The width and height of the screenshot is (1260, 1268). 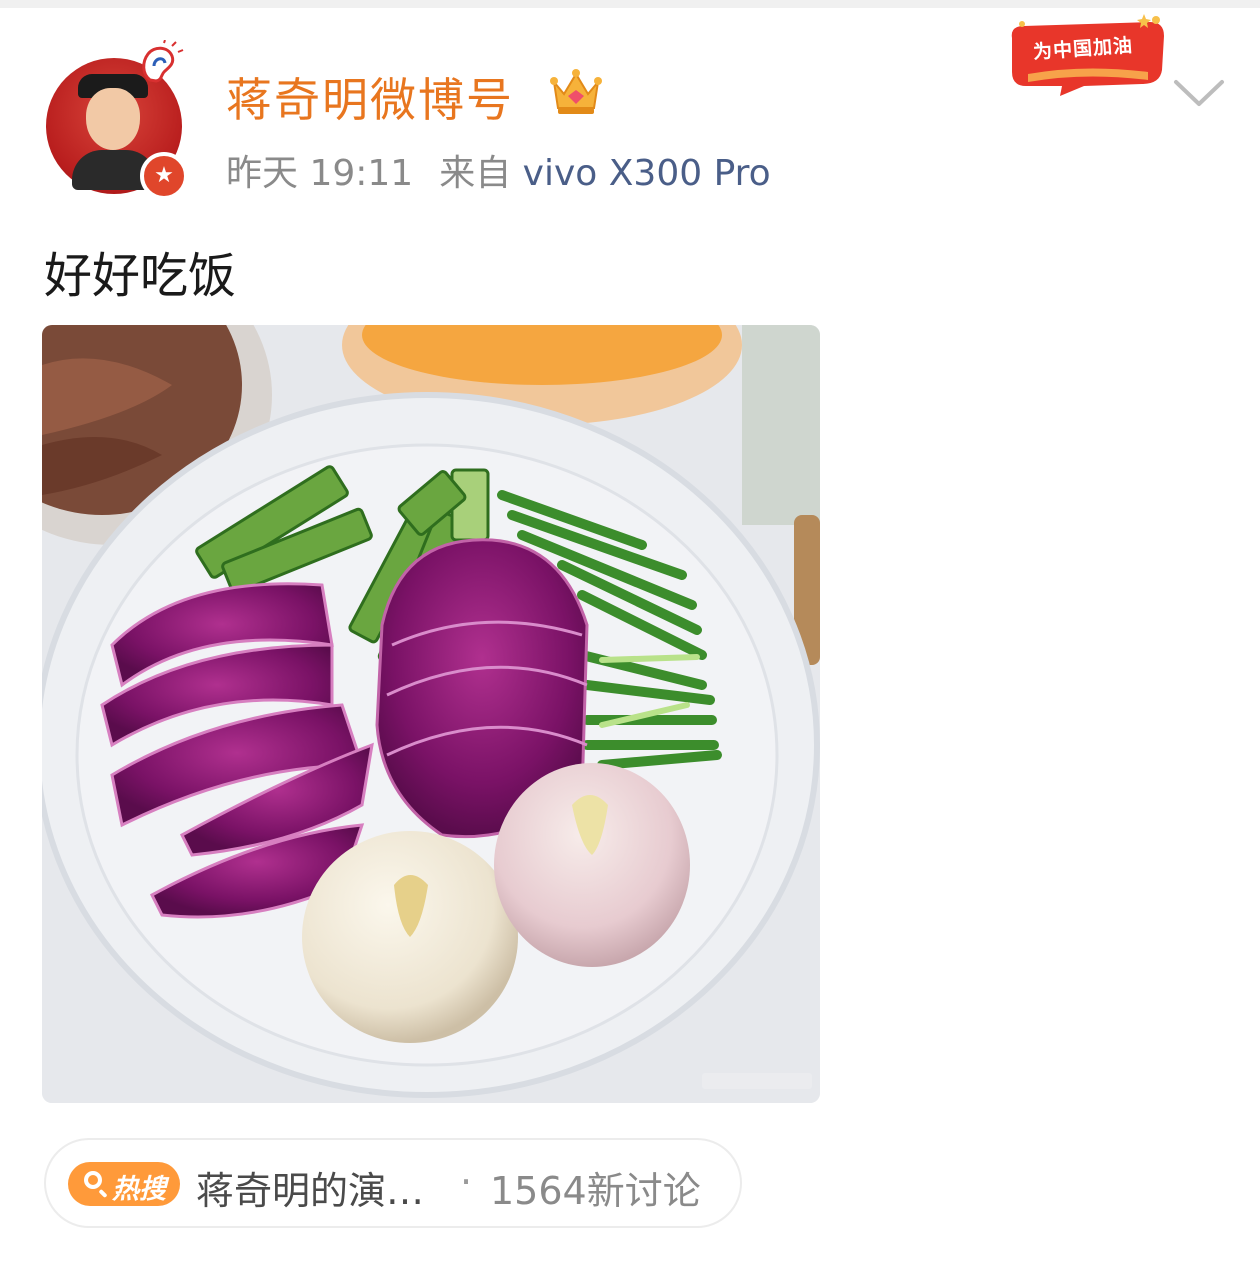 I want to click on post-meta: 昨天 19:11 来自 vivo X300 Pro, so click(x=498, y=170).